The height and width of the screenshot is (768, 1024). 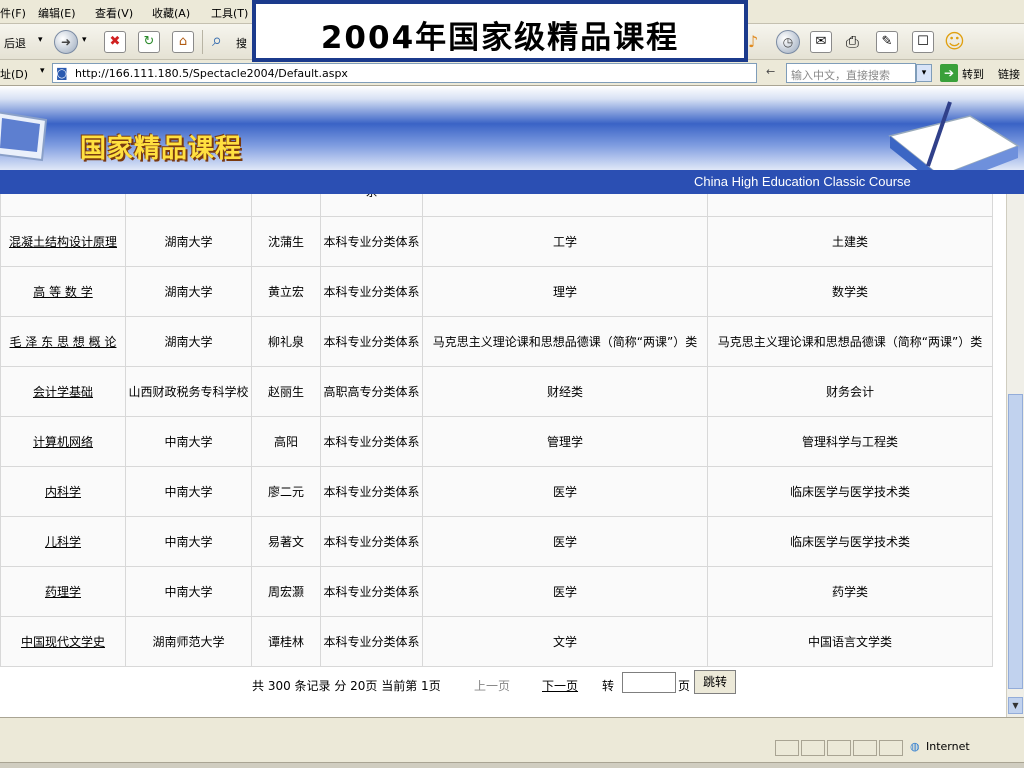 What do you see at coordinates (512, 742) in the screenshot?
I see `status-bar: ◍ Internet` at bounding box center [512, 742].